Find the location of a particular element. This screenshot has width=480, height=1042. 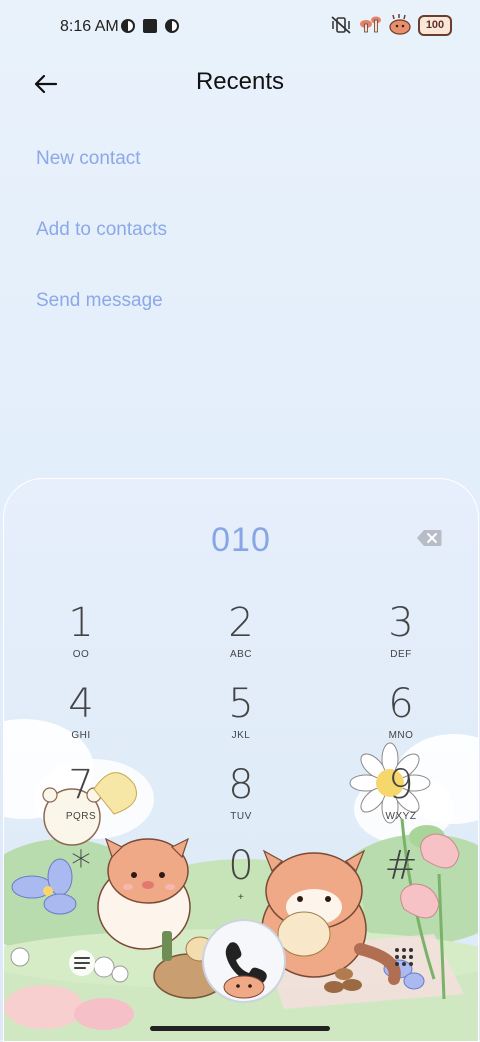

call-button is located at coordinates (244, 961).